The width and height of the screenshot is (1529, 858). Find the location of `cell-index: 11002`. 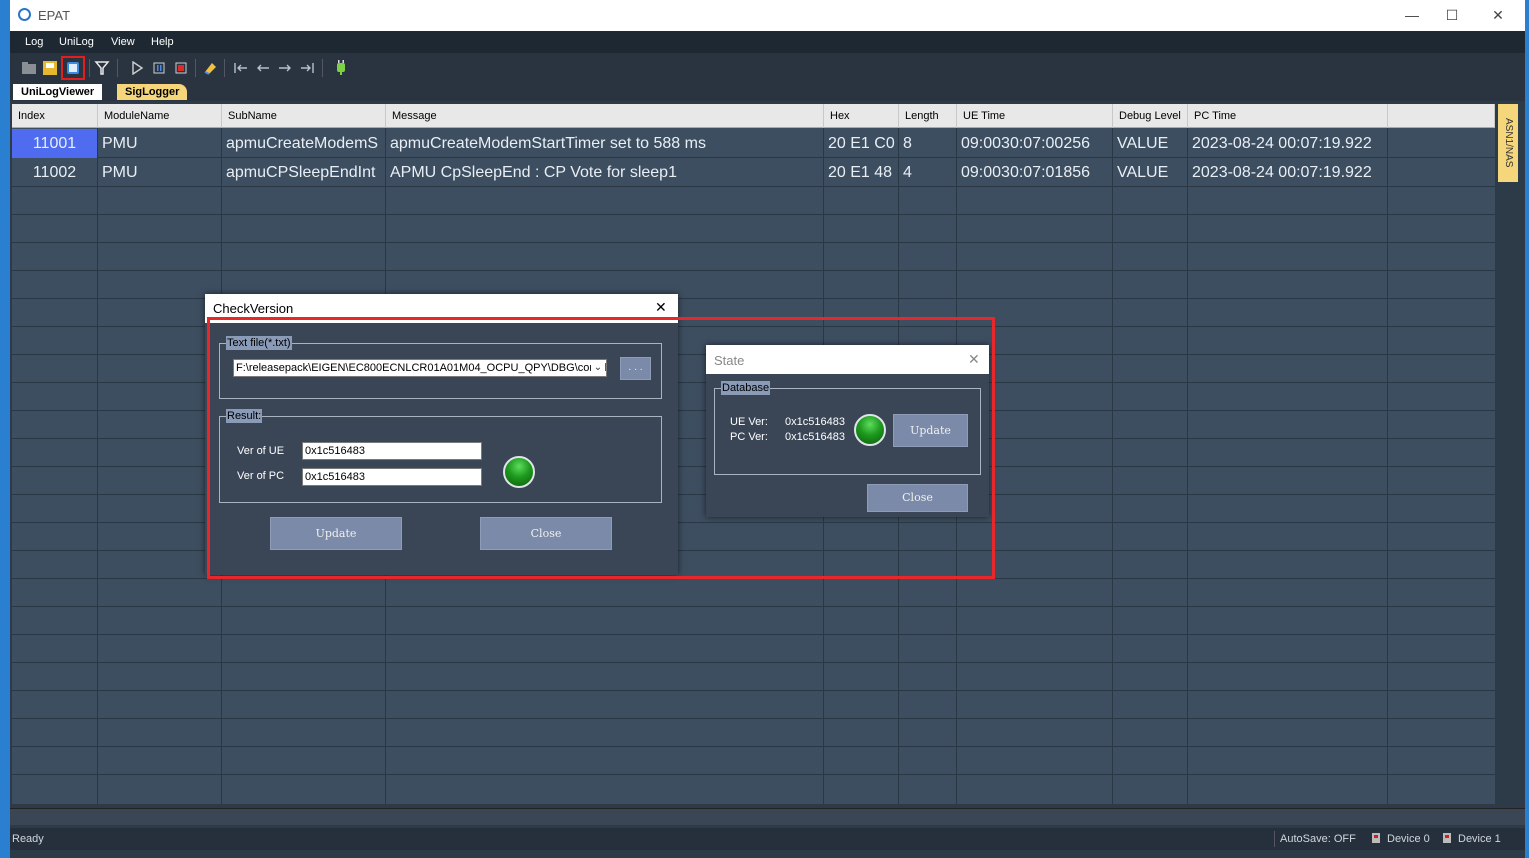

cell-index: 11002 is located at coordinates (54, 172).